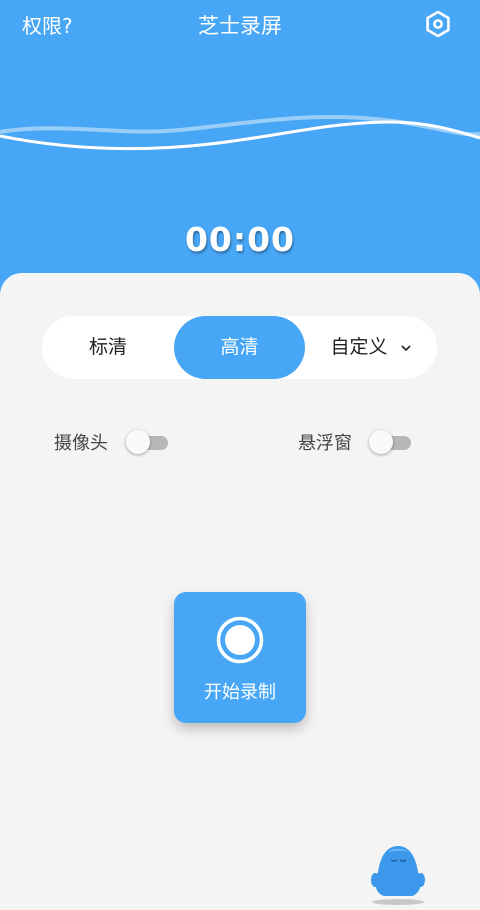  I want to click on quality-option-custom: 自定义, so click(371, 347).